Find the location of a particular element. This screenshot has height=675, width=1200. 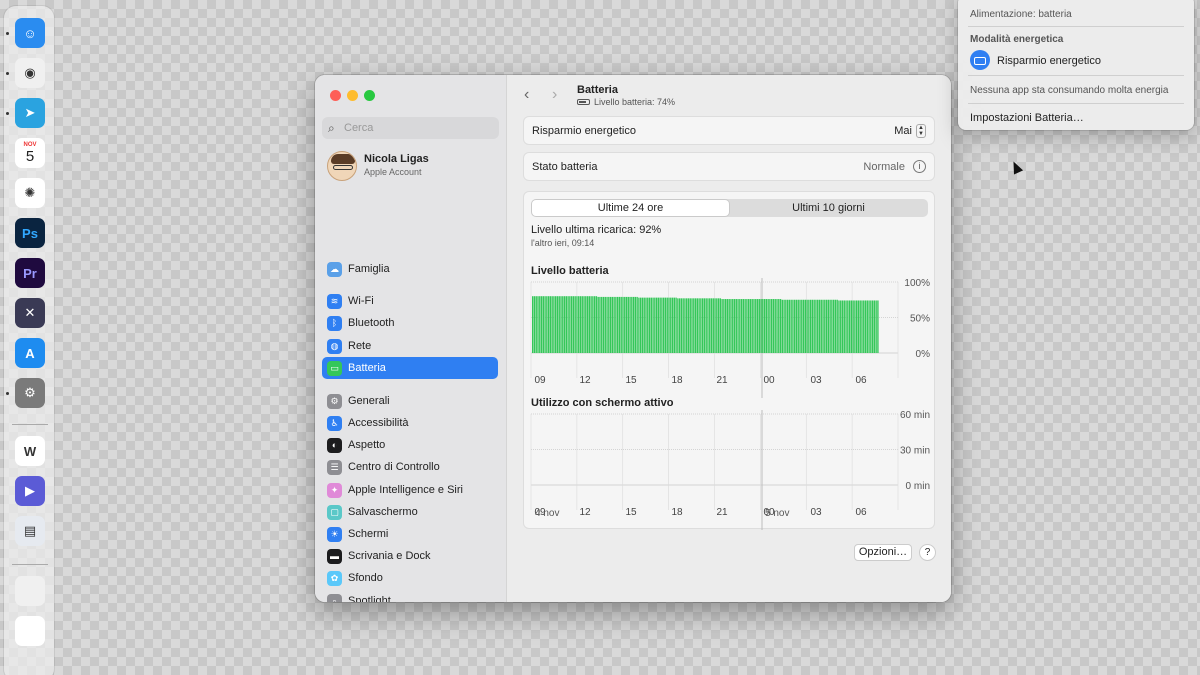

infuse-icon: ▶ is located at coordinates (30, 491).